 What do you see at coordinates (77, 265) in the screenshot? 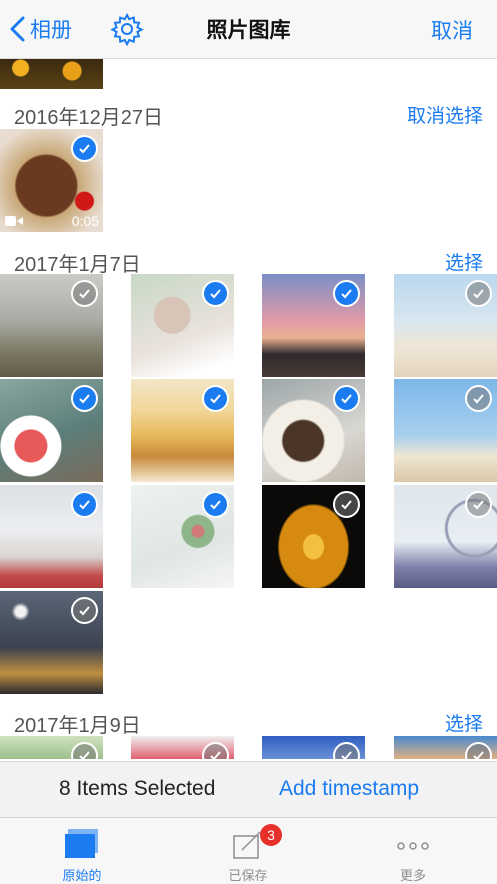
I see `section-date: 2017年1月7日` at bounding box center [77, 265].